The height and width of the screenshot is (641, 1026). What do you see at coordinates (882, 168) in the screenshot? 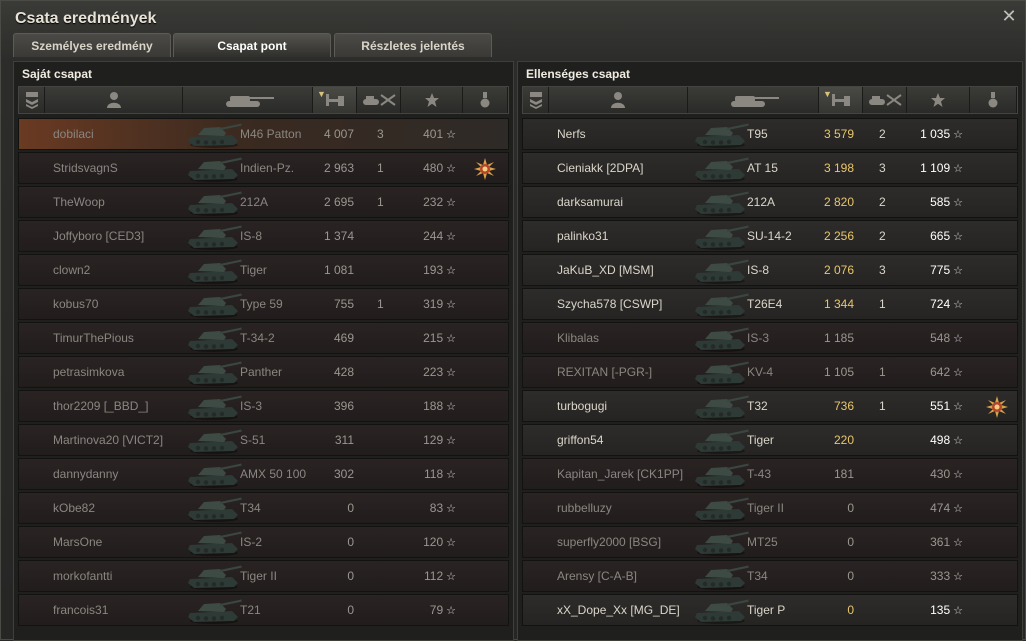
I see `kills-value: 3` at bounding box center [882, 168].